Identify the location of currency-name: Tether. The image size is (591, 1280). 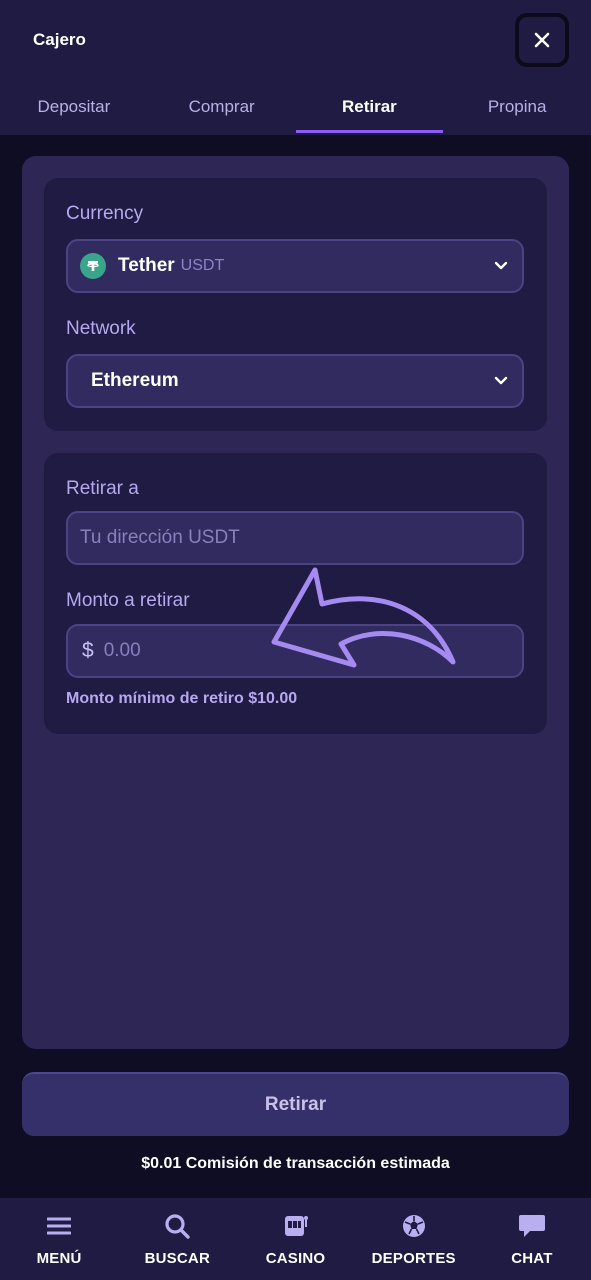
(146, 265).